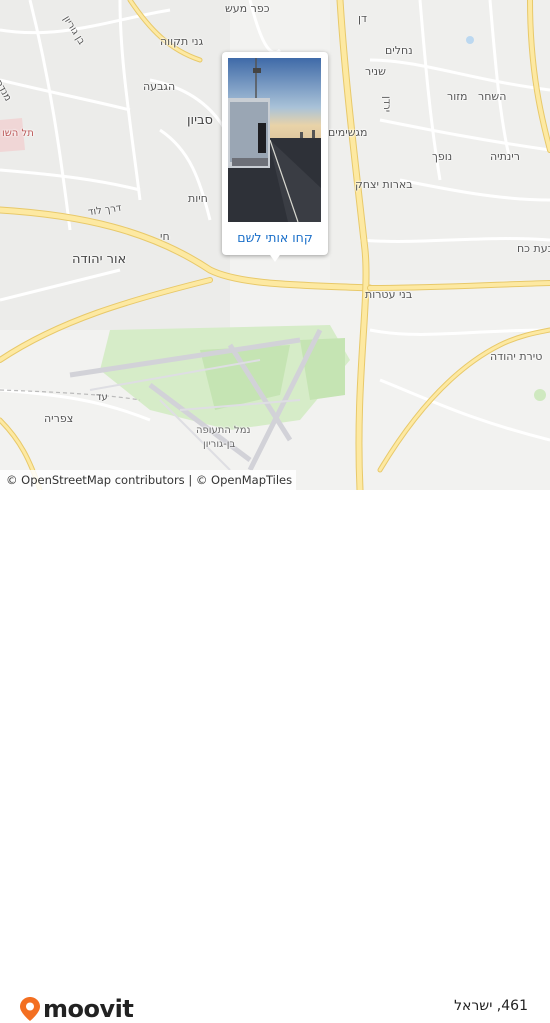 The image size is (550, 1023). Describe the element at coordinates (491, 1006) in the screenshot. I see `stop-title: 461, ישראל` at that location.